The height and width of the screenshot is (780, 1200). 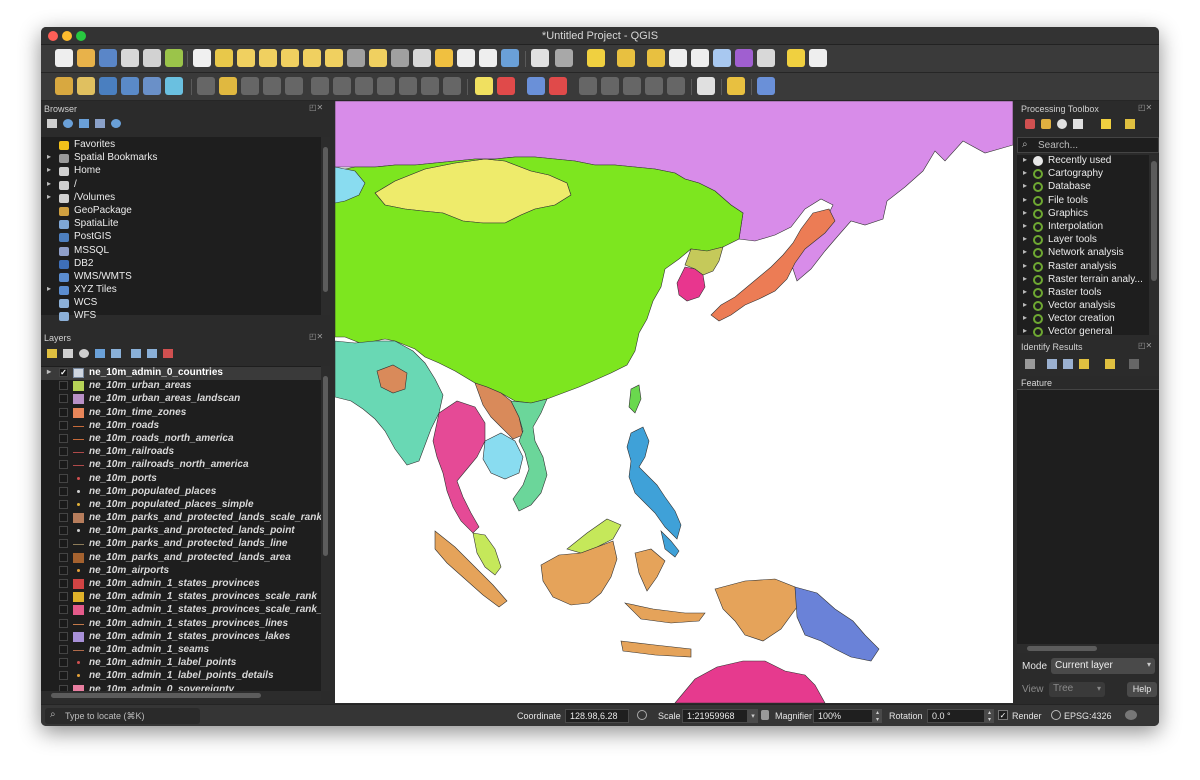 What do you see at coordinates (86, 58) in the screenshot?
I see `open-project-icon` at bounding box center [86, 58].